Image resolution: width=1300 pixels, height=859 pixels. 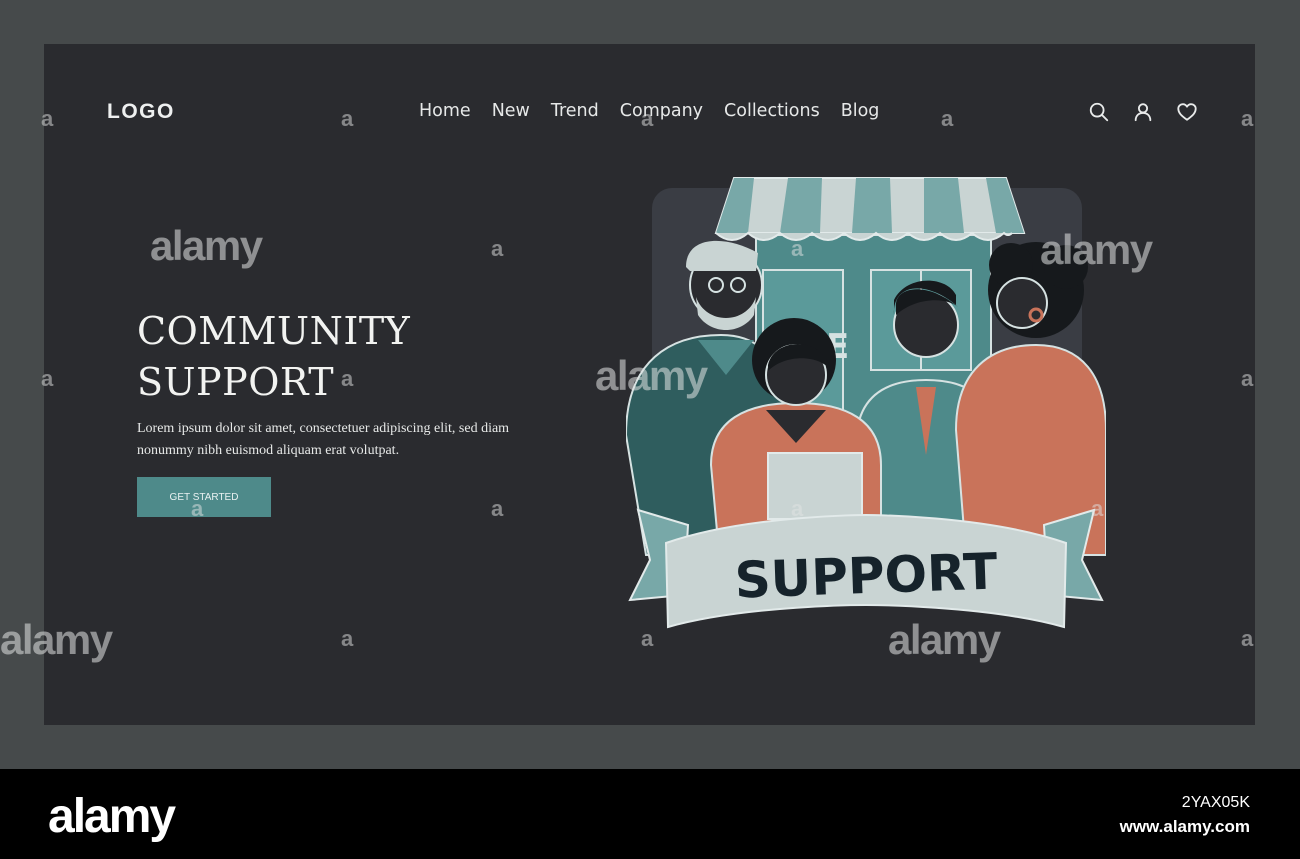 What do you see at coordinates (860, 111) in the screenshot?
I see `nav-link-blog: Blog` at bounding box center [860, 111].